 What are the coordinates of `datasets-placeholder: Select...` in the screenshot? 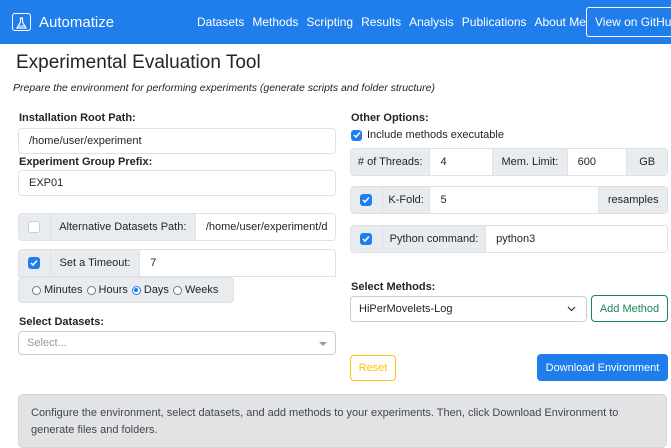 It's located at (47, 343).